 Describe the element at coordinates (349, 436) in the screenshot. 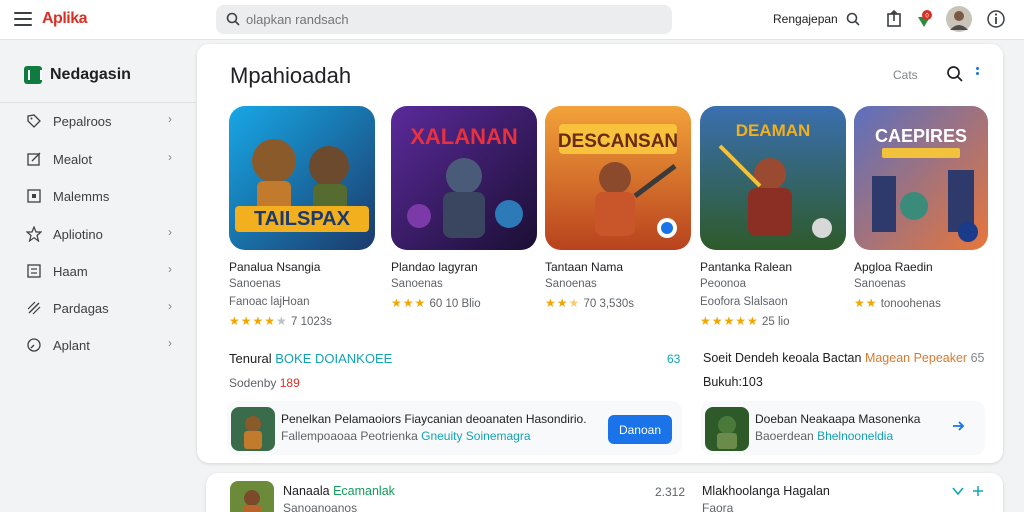

I see `promo-subtitle-text: Fallempoaoaa Peotrienka` at that location.